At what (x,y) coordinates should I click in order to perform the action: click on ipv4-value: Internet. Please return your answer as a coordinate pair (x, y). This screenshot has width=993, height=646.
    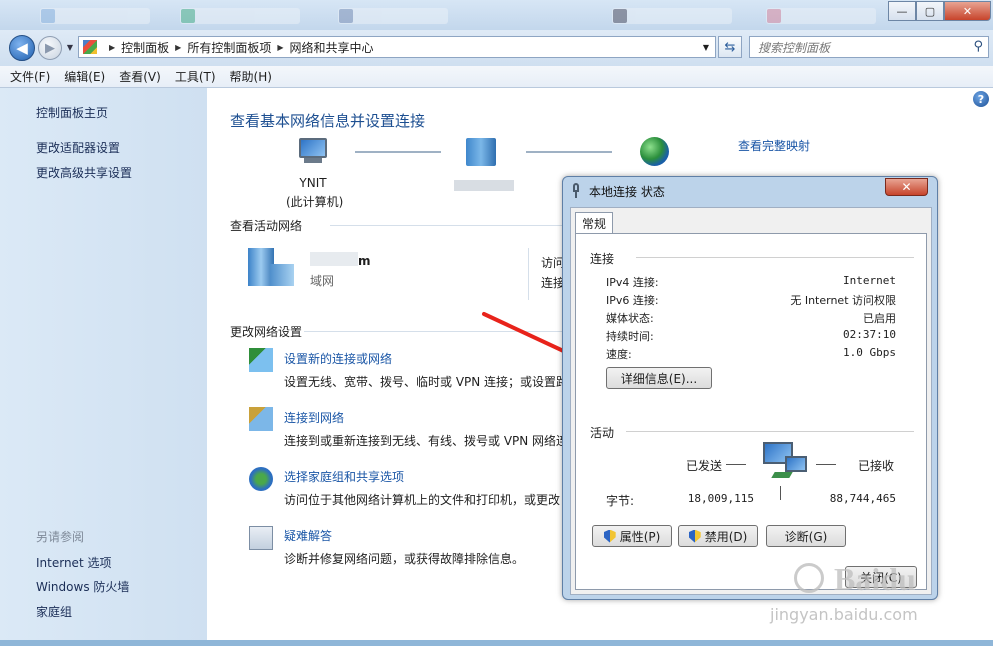
    Looking at the image, I should click on (869, 280).